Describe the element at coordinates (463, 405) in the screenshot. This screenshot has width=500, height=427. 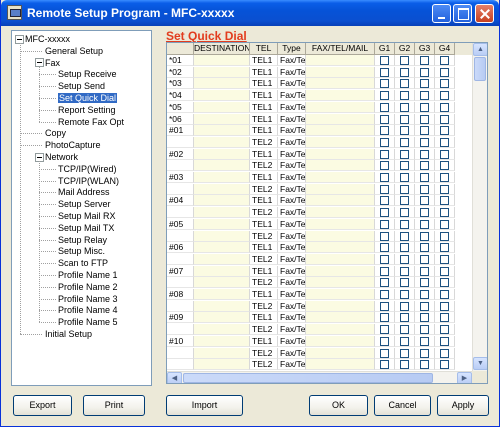
I see `apply-button: Apply` at that location.